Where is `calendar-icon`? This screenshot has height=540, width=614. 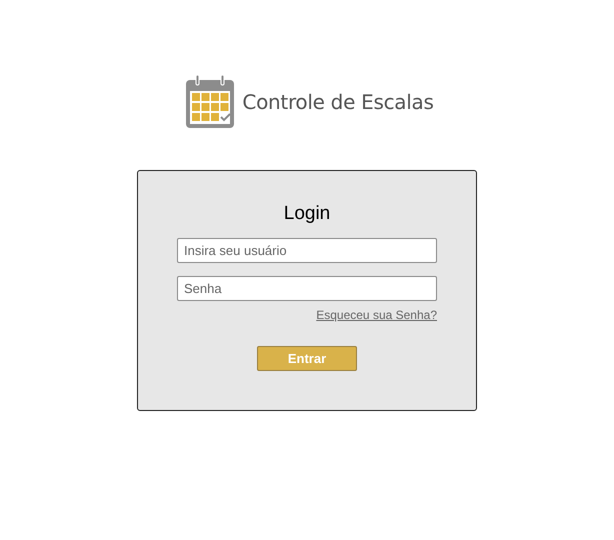 calendar-icon is located at coordinates (210, 101).